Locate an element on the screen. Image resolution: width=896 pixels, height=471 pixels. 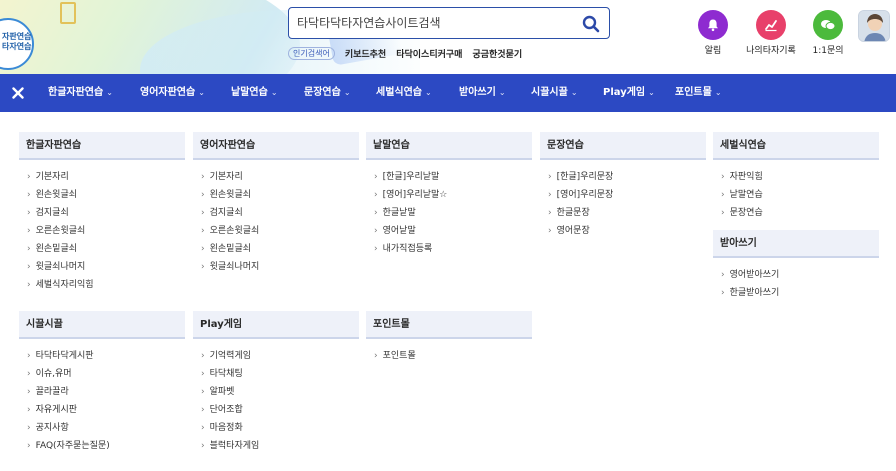
nav-item-label: 시끌시끌 is located at coordinates (549, 92).